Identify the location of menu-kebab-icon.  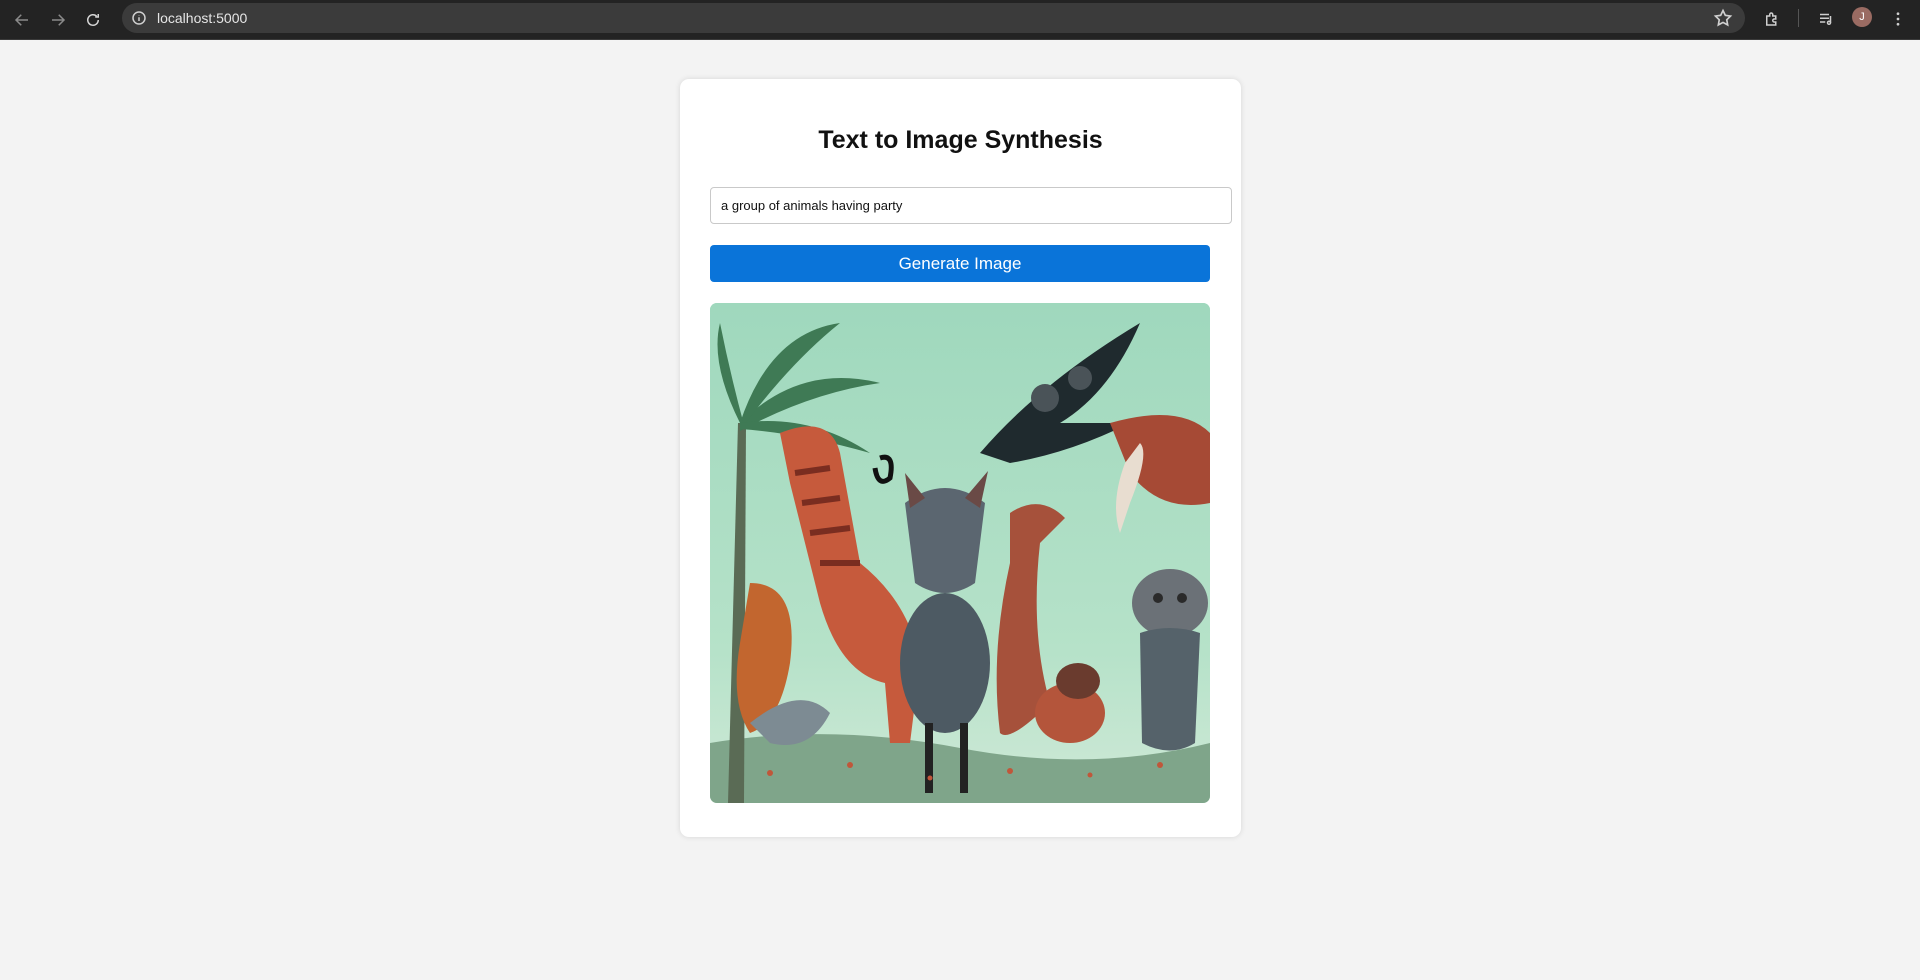
(1898, 19).